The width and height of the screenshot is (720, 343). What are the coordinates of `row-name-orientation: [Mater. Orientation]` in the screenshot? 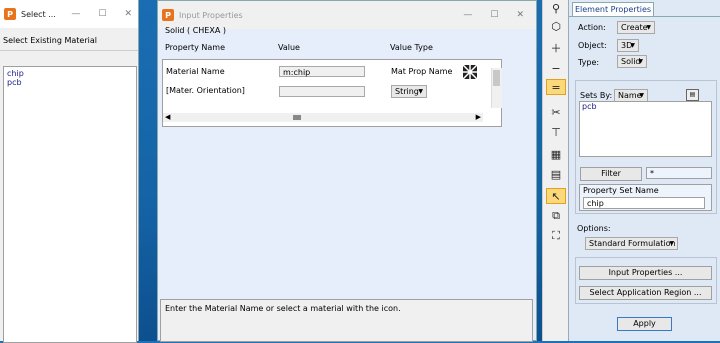 It's located at (205, 90).